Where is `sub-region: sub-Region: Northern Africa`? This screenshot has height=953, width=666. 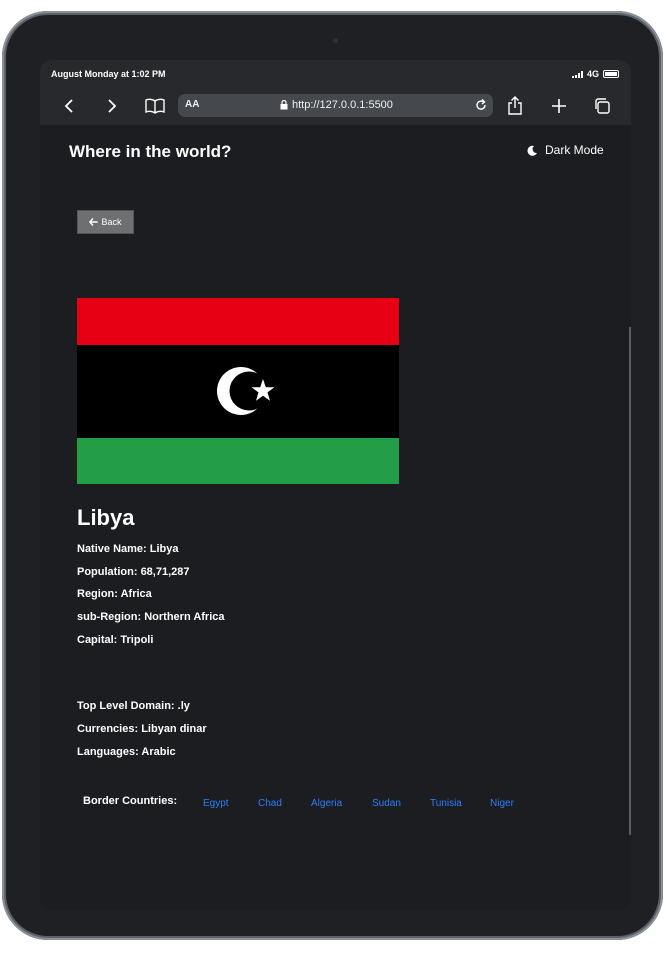 sub-region: sub-Region: Northern Africa is located at coordinates (151, 617).